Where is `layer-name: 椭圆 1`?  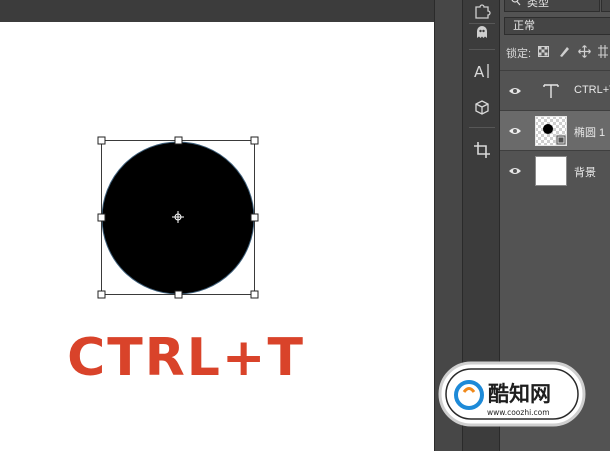 layer-name: 椭圆 1 is located at coordinates (590, 133).